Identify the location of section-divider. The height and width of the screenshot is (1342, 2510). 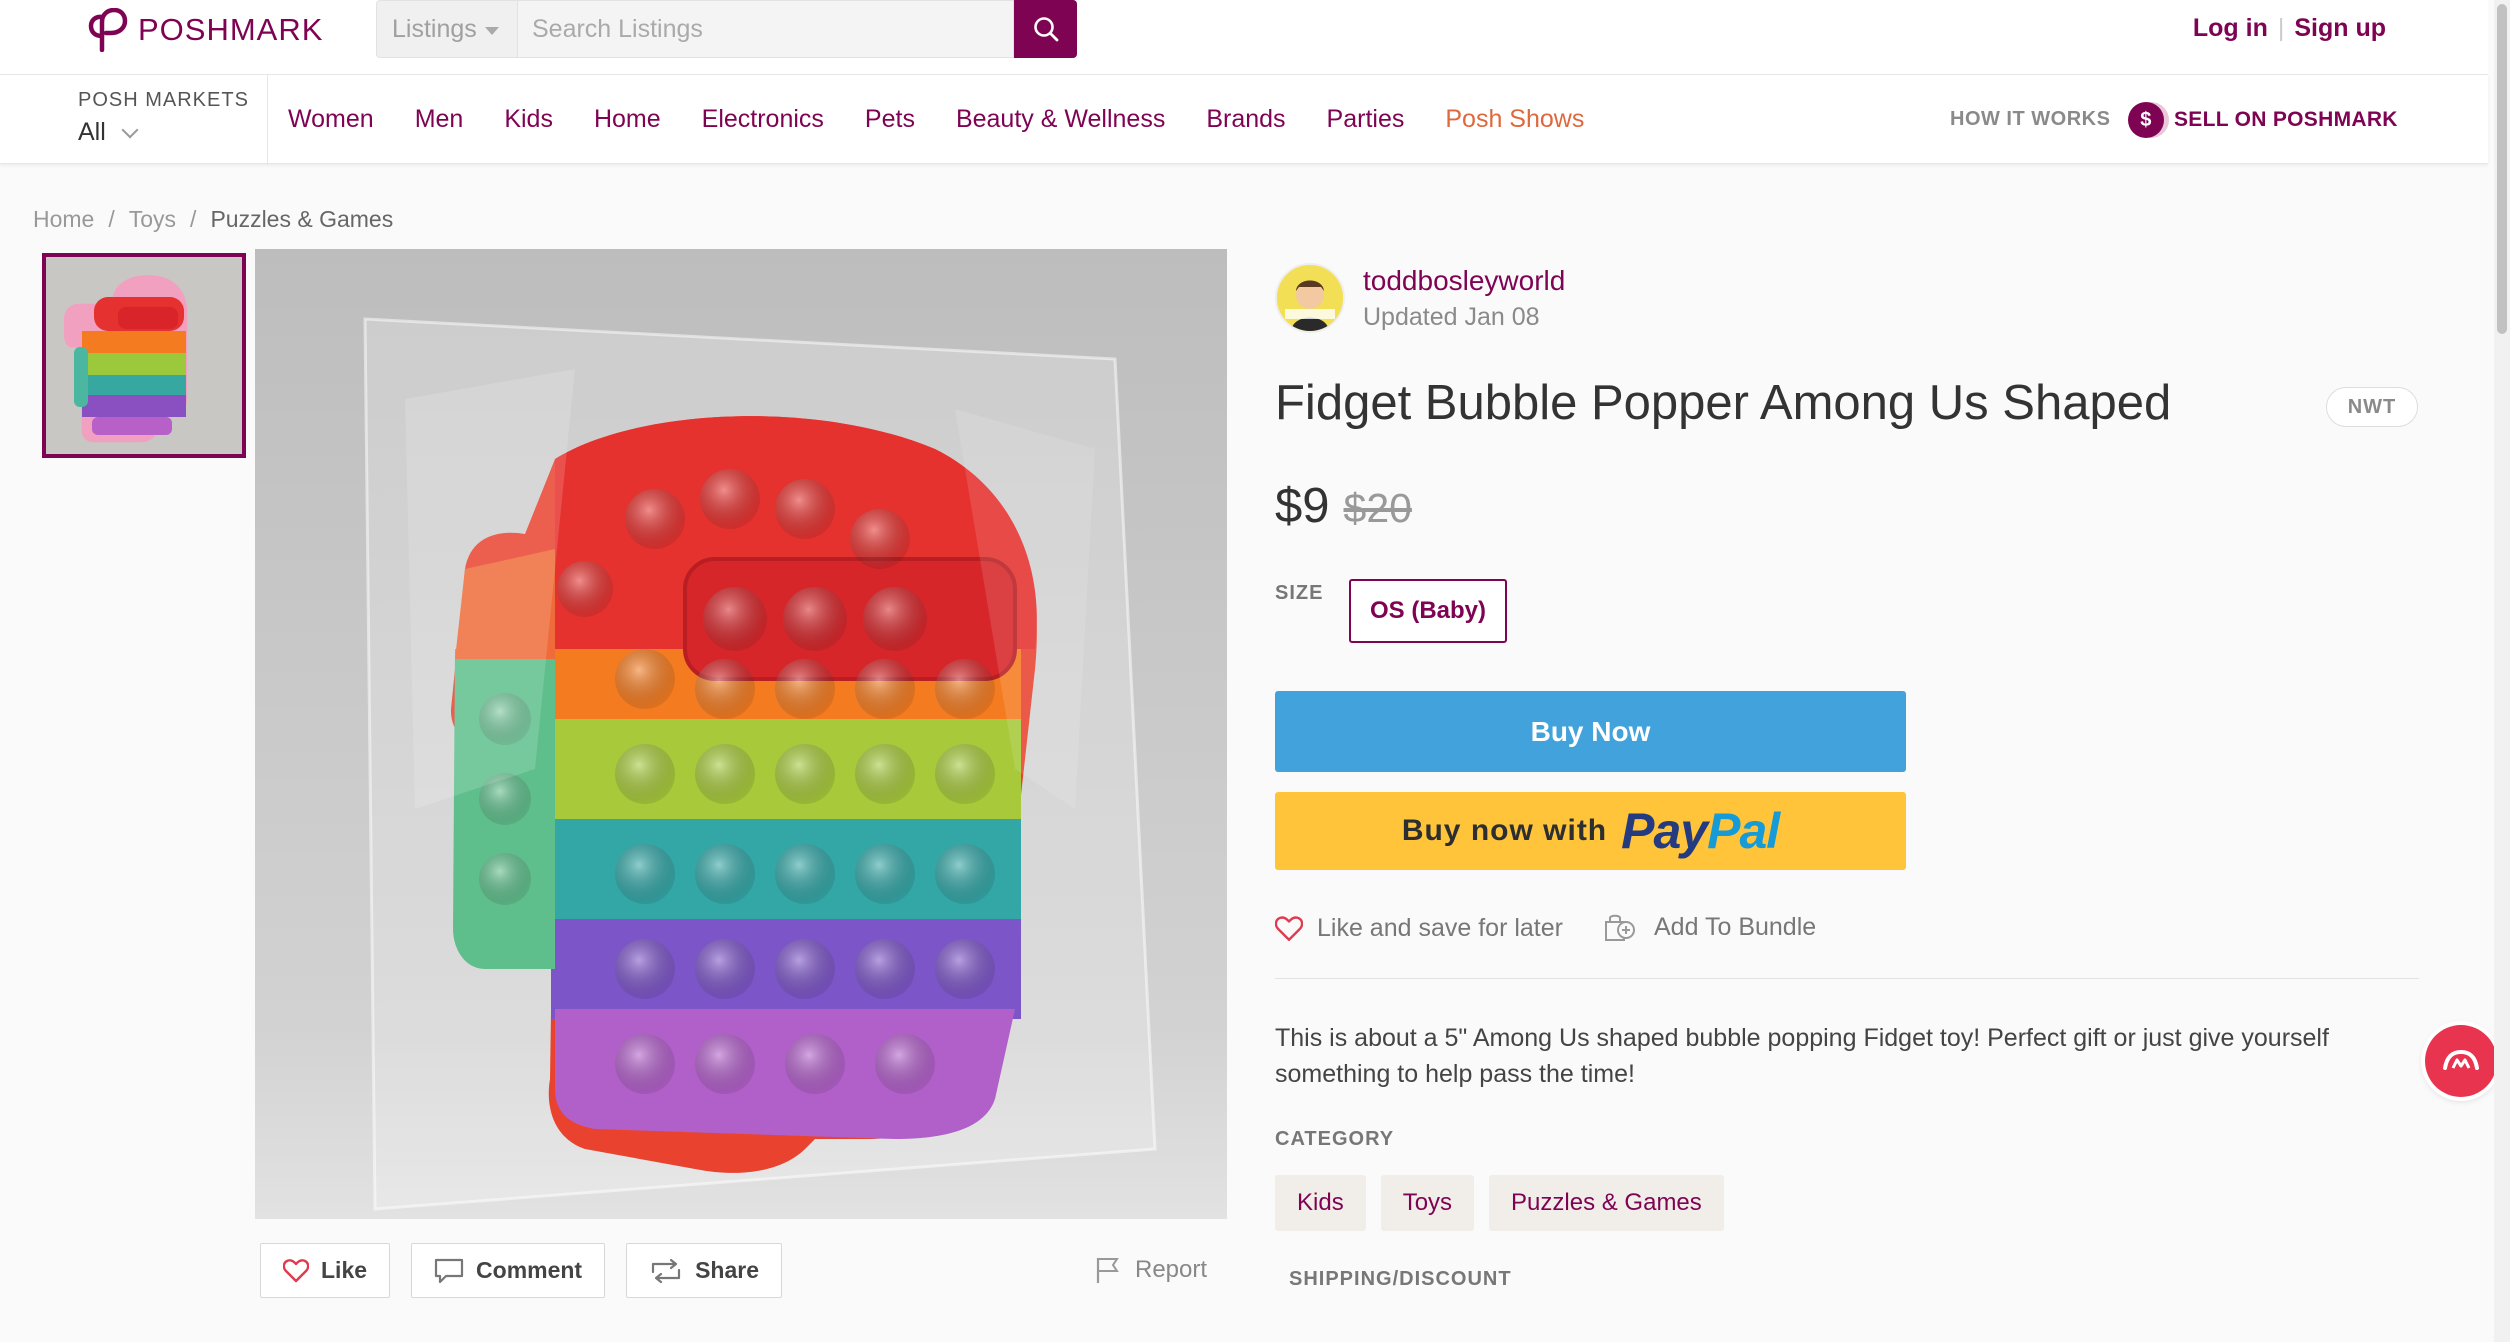
(1847, 978).